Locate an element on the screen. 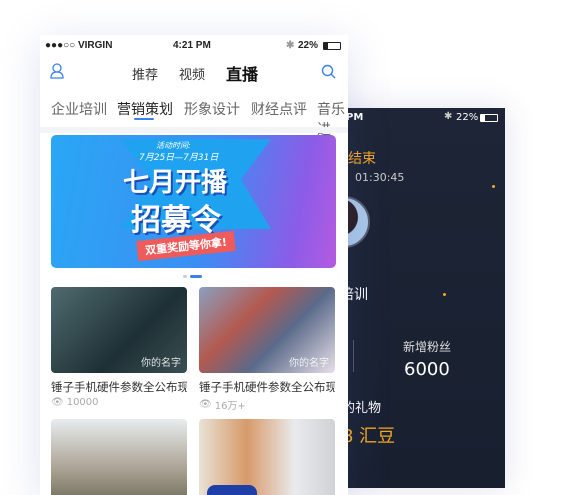 The image size is (580, 495). category-tab: 音乐进 is located at coordinates (332, 119).